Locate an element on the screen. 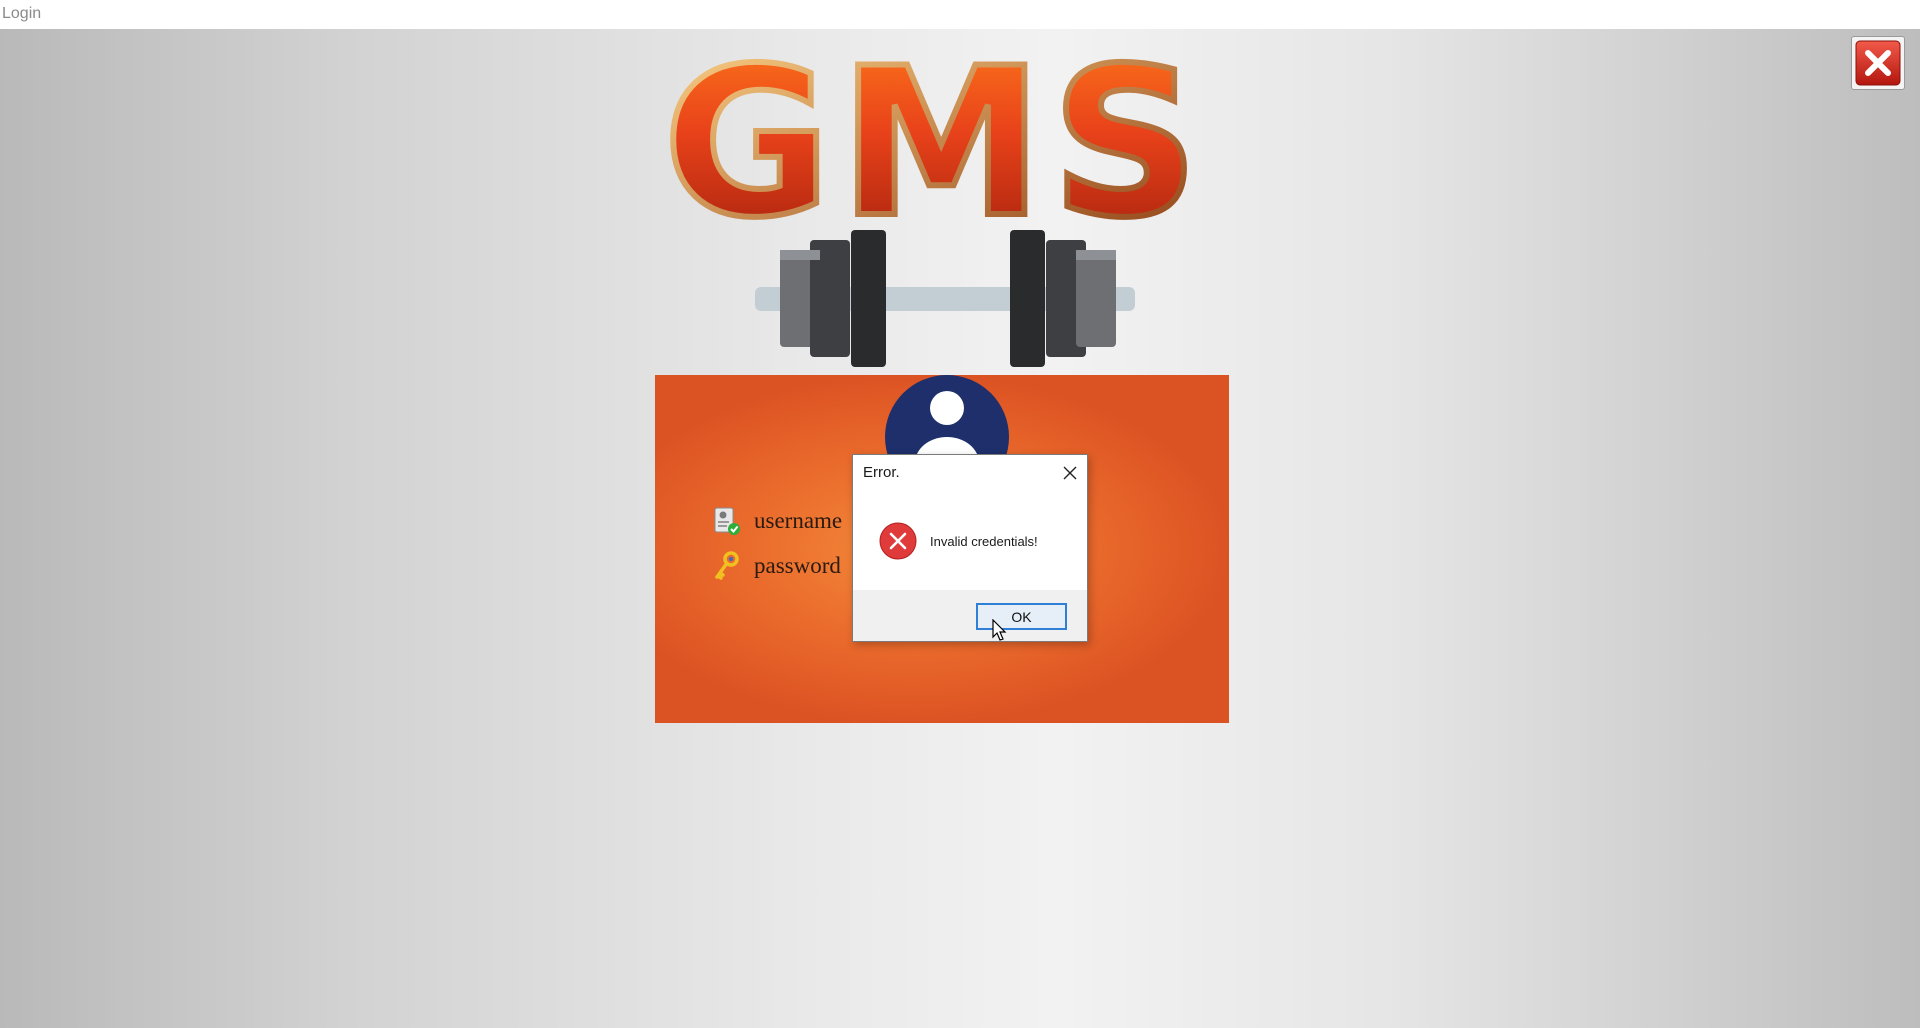  title-bar: Login is located at coordinates (960, 14).